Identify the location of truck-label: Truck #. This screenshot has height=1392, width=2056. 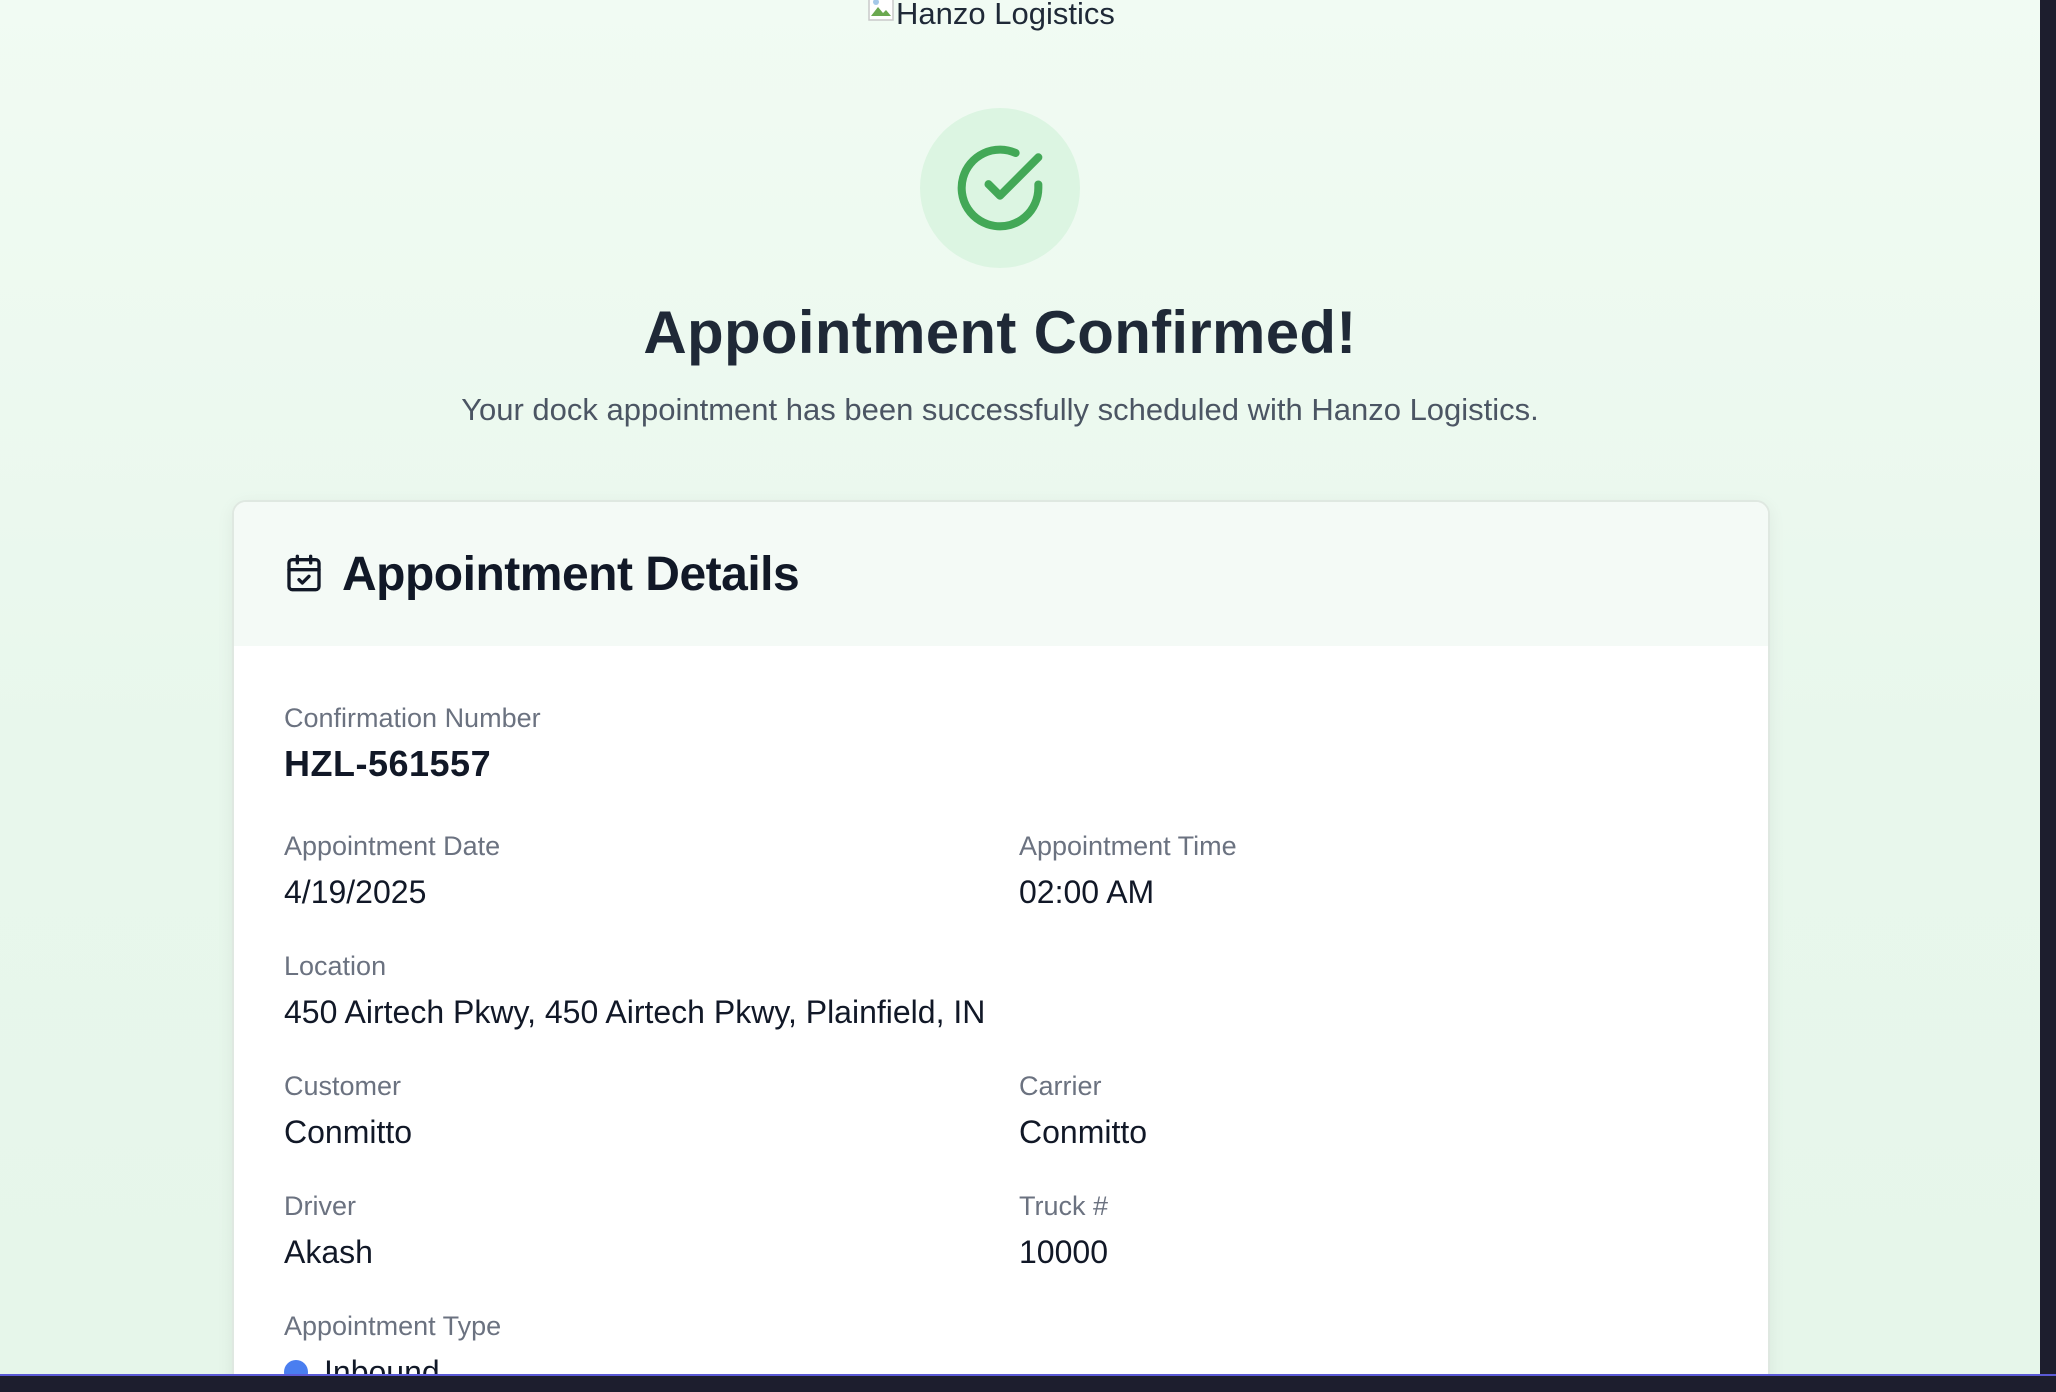
(1064, 1206).